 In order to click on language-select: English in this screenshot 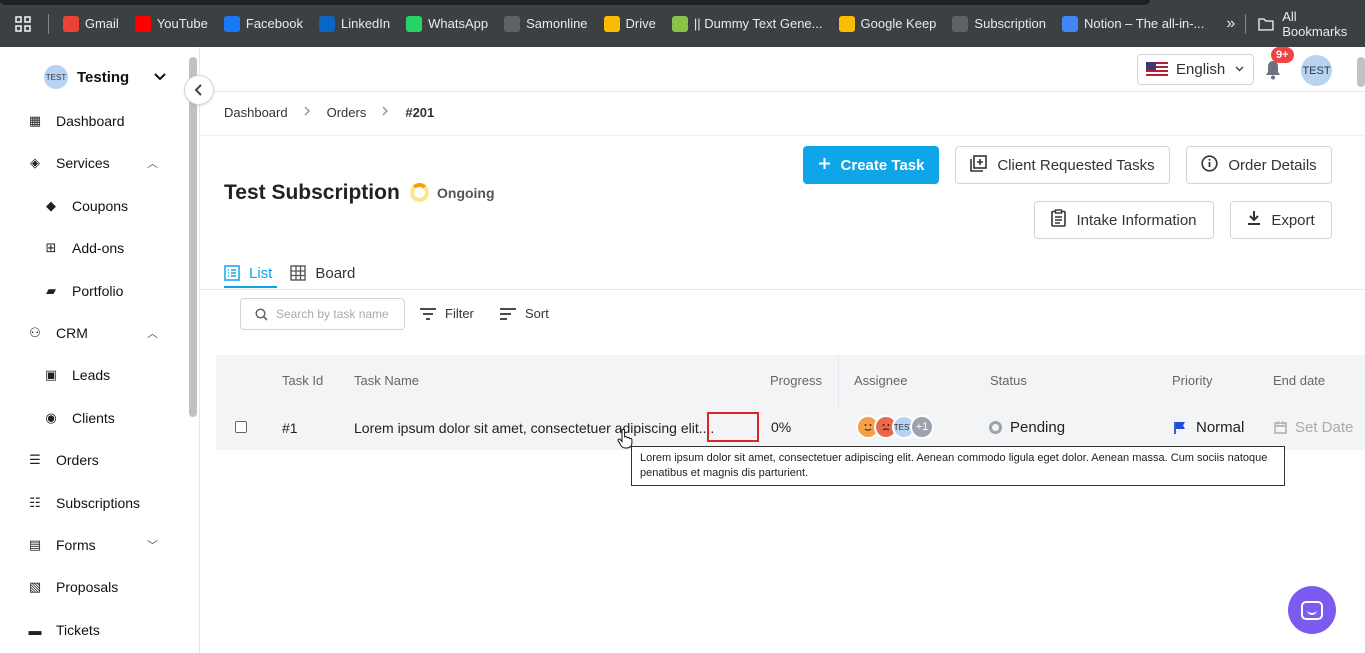, I will do `click(1195, 69)`.